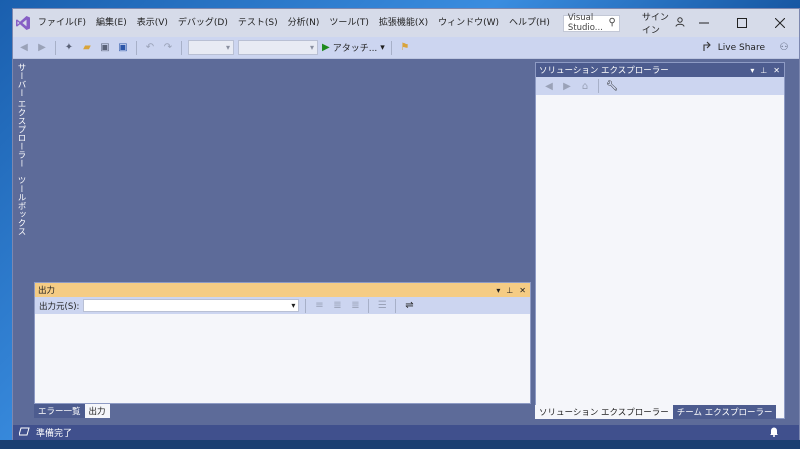 Image resolution: width=800 pixels, height=449 pixels. What do you see at coordinates (87, 48) in the screenshot?
I see `open-file-icon: ▰` at bounding box center [87, 48].